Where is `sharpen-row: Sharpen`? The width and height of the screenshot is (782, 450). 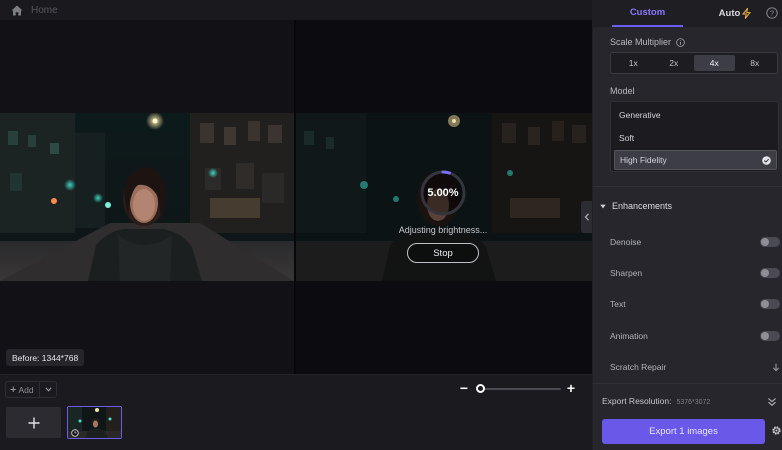 sharpen-row: Sharpen is located at coordinates (695, 273).